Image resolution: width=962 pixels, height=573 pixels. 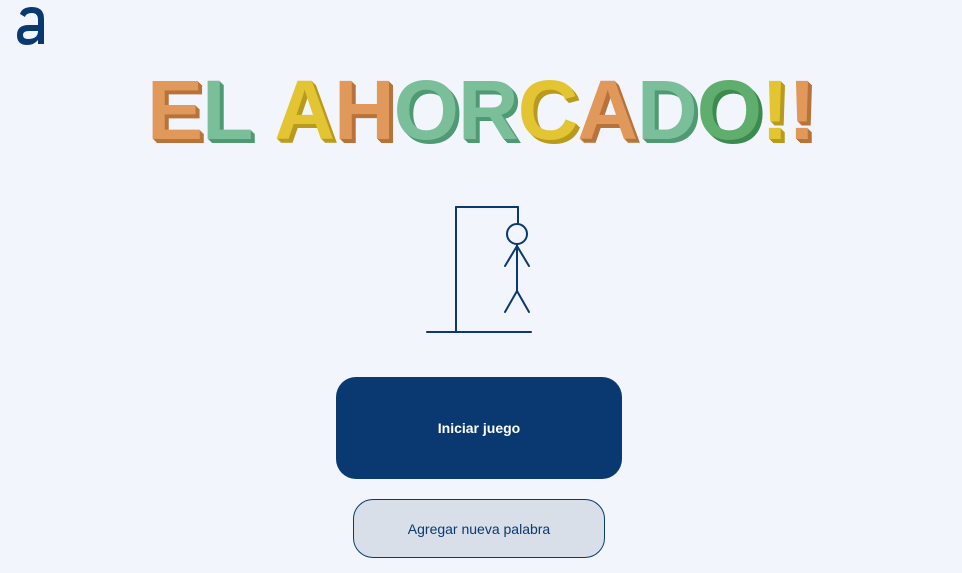 I want to click on alura-logo-icon, so click(x=32, y=26).